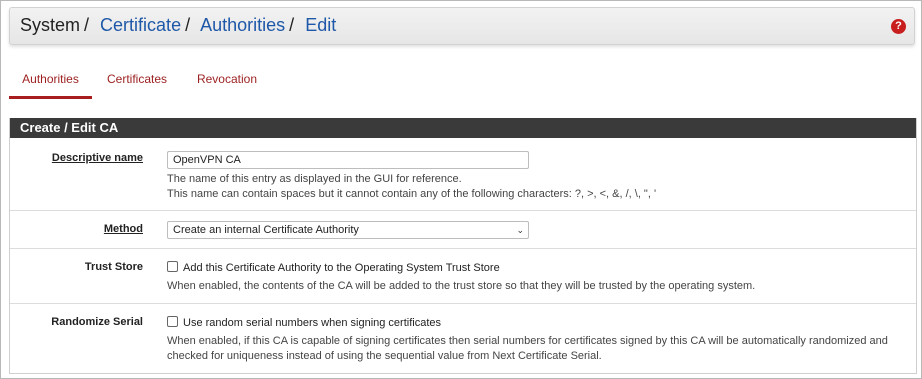 The width and height of the screenshot is (922, 379). Describe the element at coordinates (50, 79) in the screenshot. I see `tab-authorities: Authorities` at that location.